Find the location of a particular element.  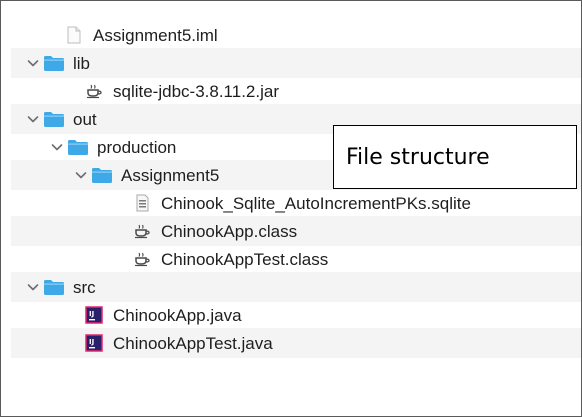

database-file-icon is located at coordinates (142, 203).